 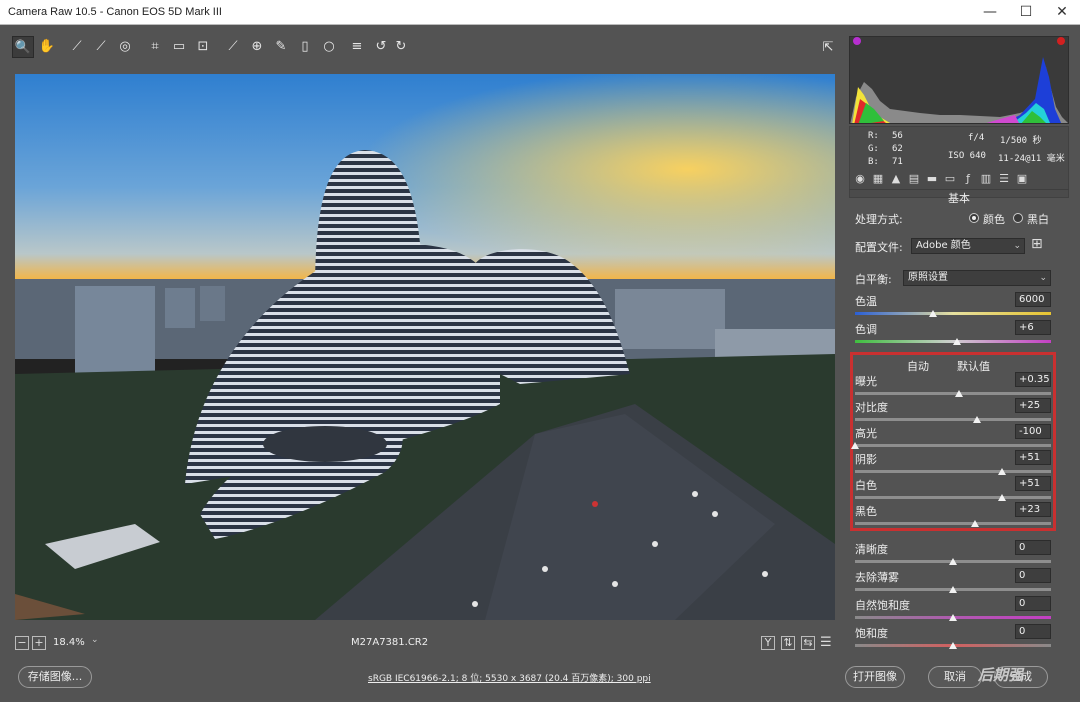 What do you see at coordinates (203, 47) in the screenshot?
I see `transform-tool-icon: ⊡` at bounding box center [203, 47].